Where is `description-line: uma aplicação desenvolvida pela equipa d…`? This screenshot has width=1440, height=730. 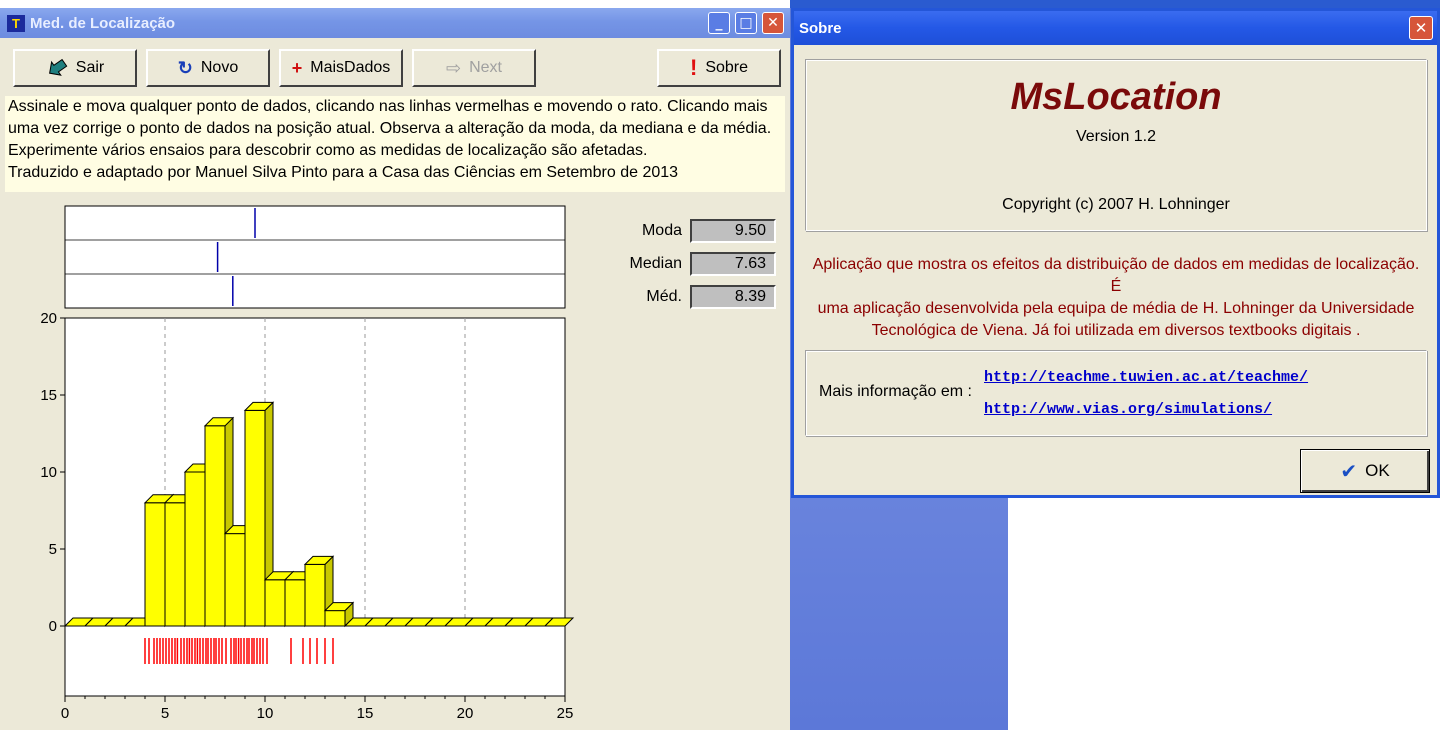 description-line: uma aplicação desenvolvida pela equipa d… is located at coordinates (1116, 308).